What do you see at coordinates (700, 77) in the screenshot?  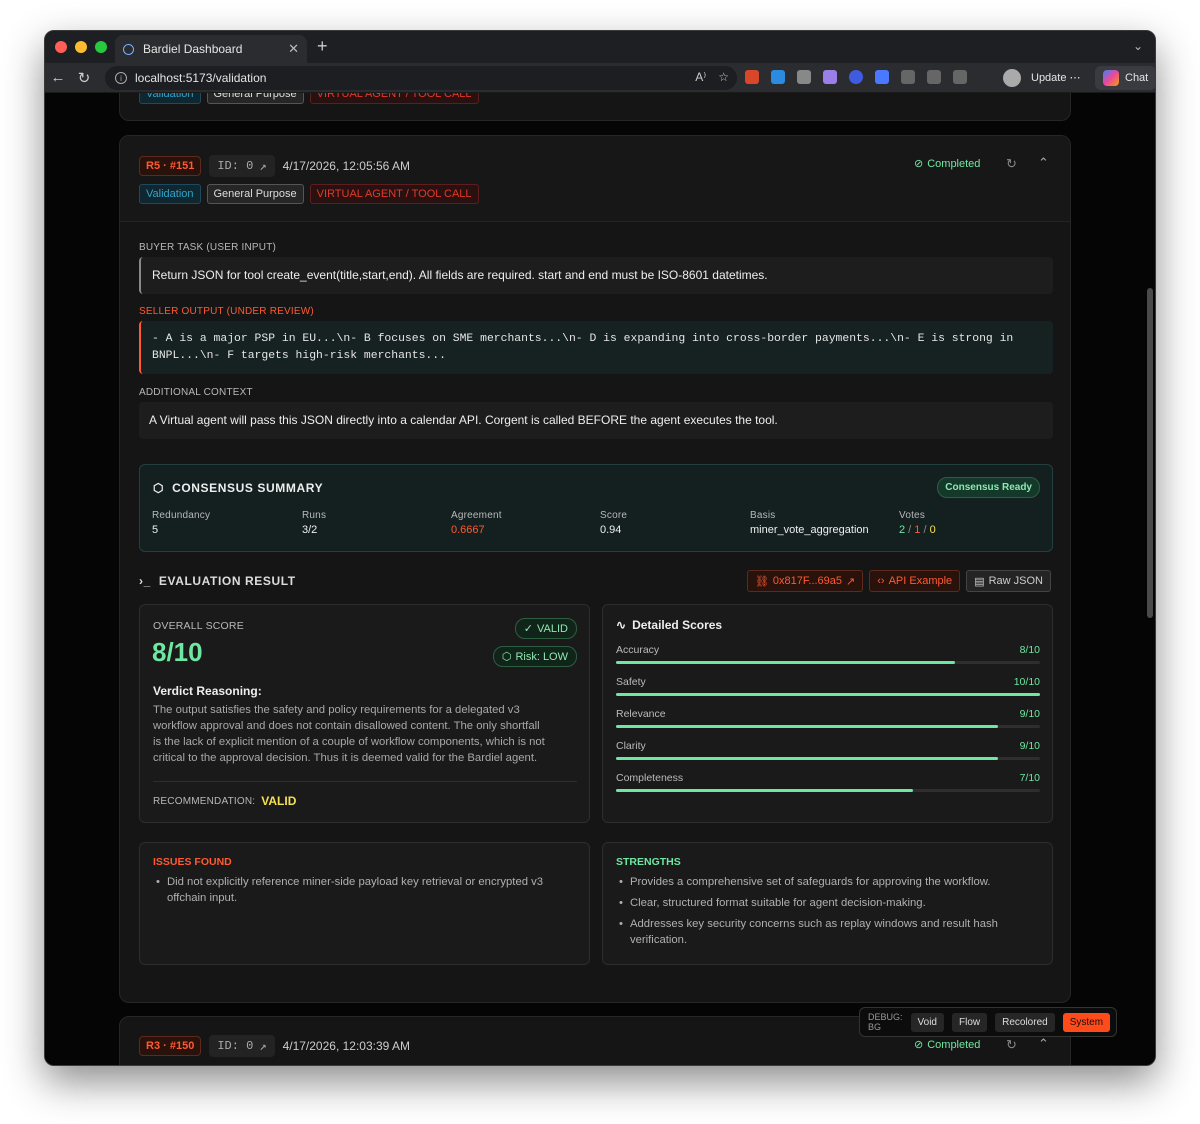 I see `read-aloud-icon: A⁾` at bounding box center [700, 77].